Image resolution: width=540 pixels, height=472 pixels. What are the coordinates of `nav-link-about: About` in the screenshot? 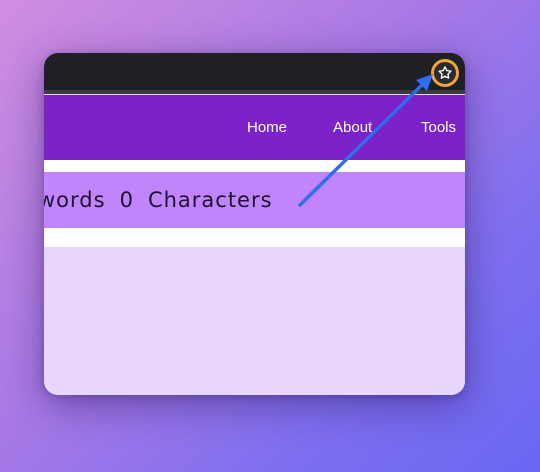 It's located at (352, 128).